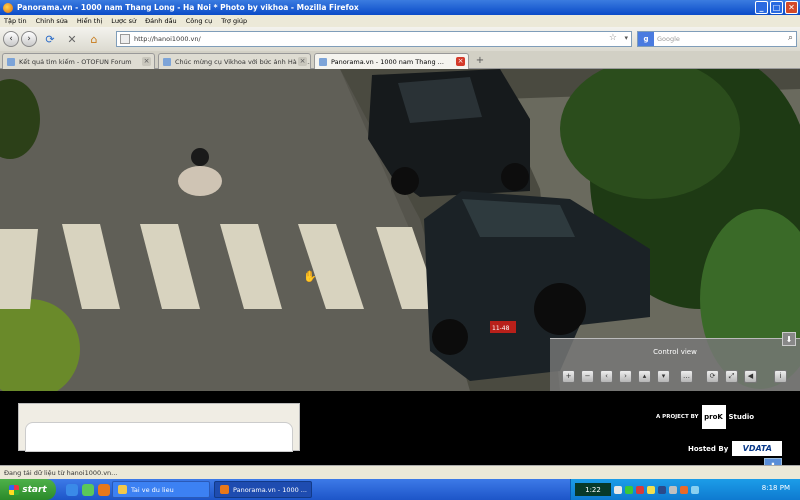 The width and height of the screenshot is (800, 500). Describe the element at coordinates (161, 21) in the screenshot. I see `menu-bookmarks: Đánh dấu` at that location.